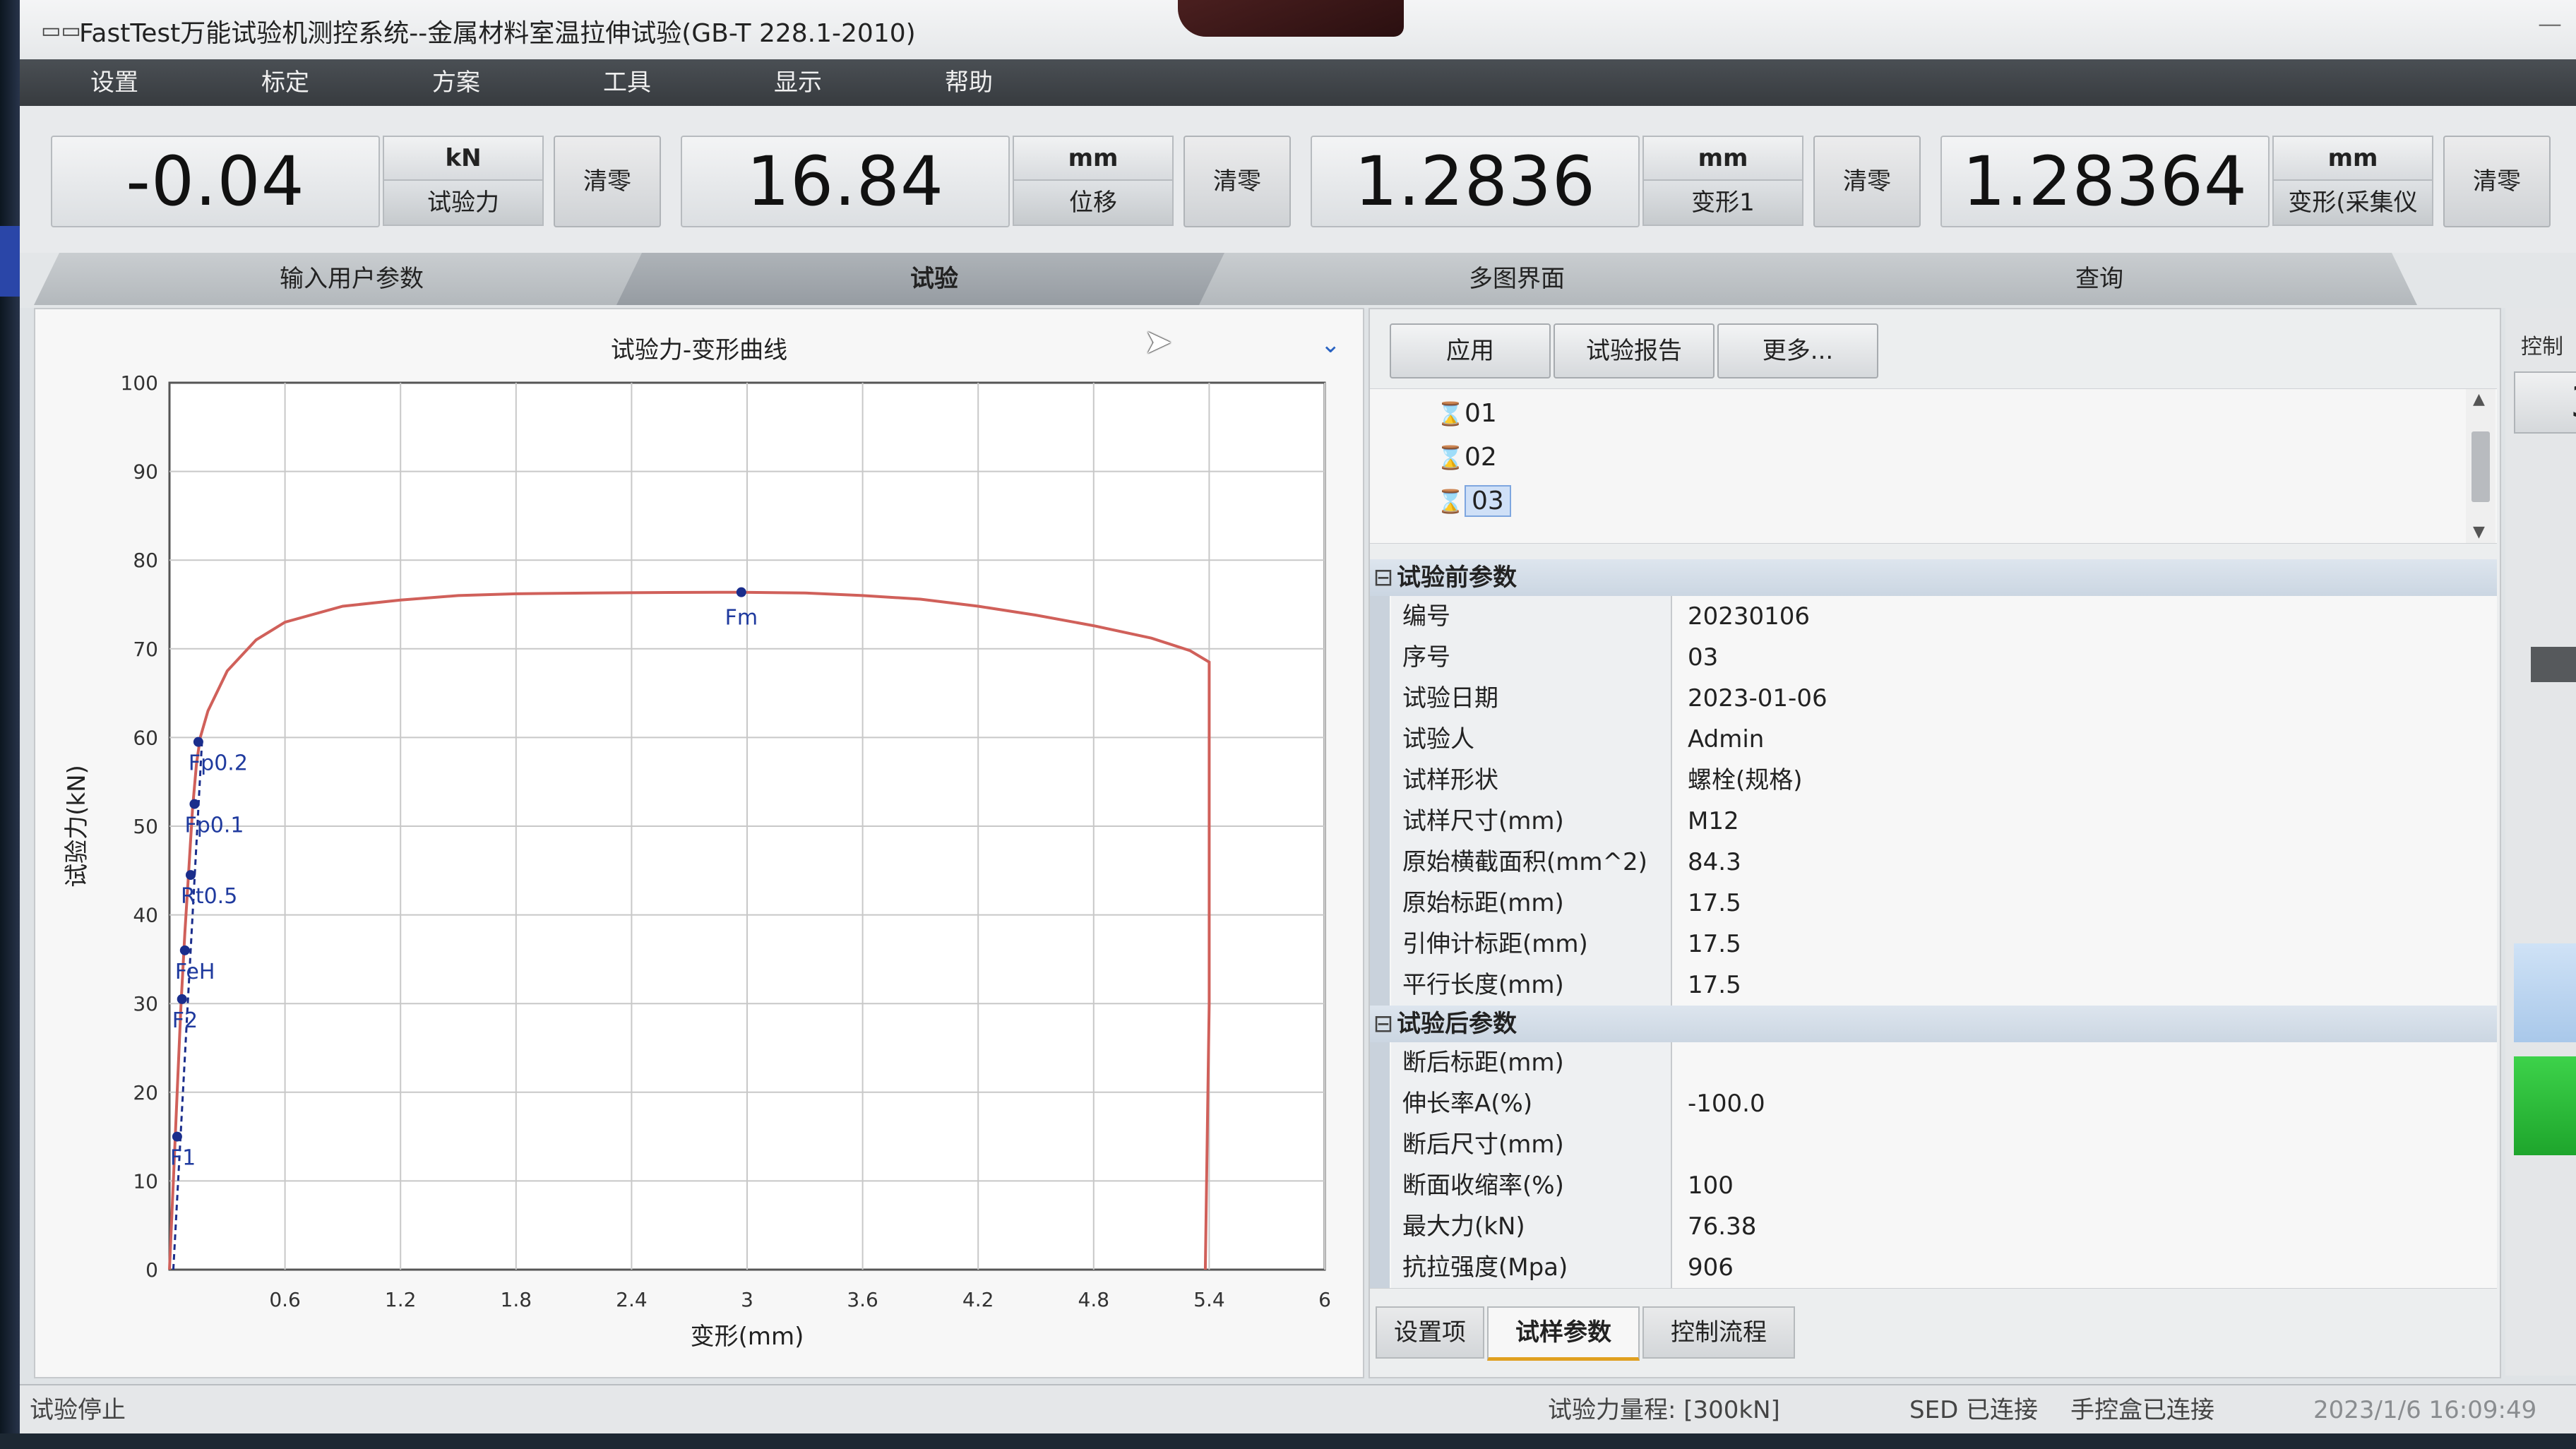 The image size is (2576, 1449). I want to click on property-value: 2023-01-06, so click(2087, 698).